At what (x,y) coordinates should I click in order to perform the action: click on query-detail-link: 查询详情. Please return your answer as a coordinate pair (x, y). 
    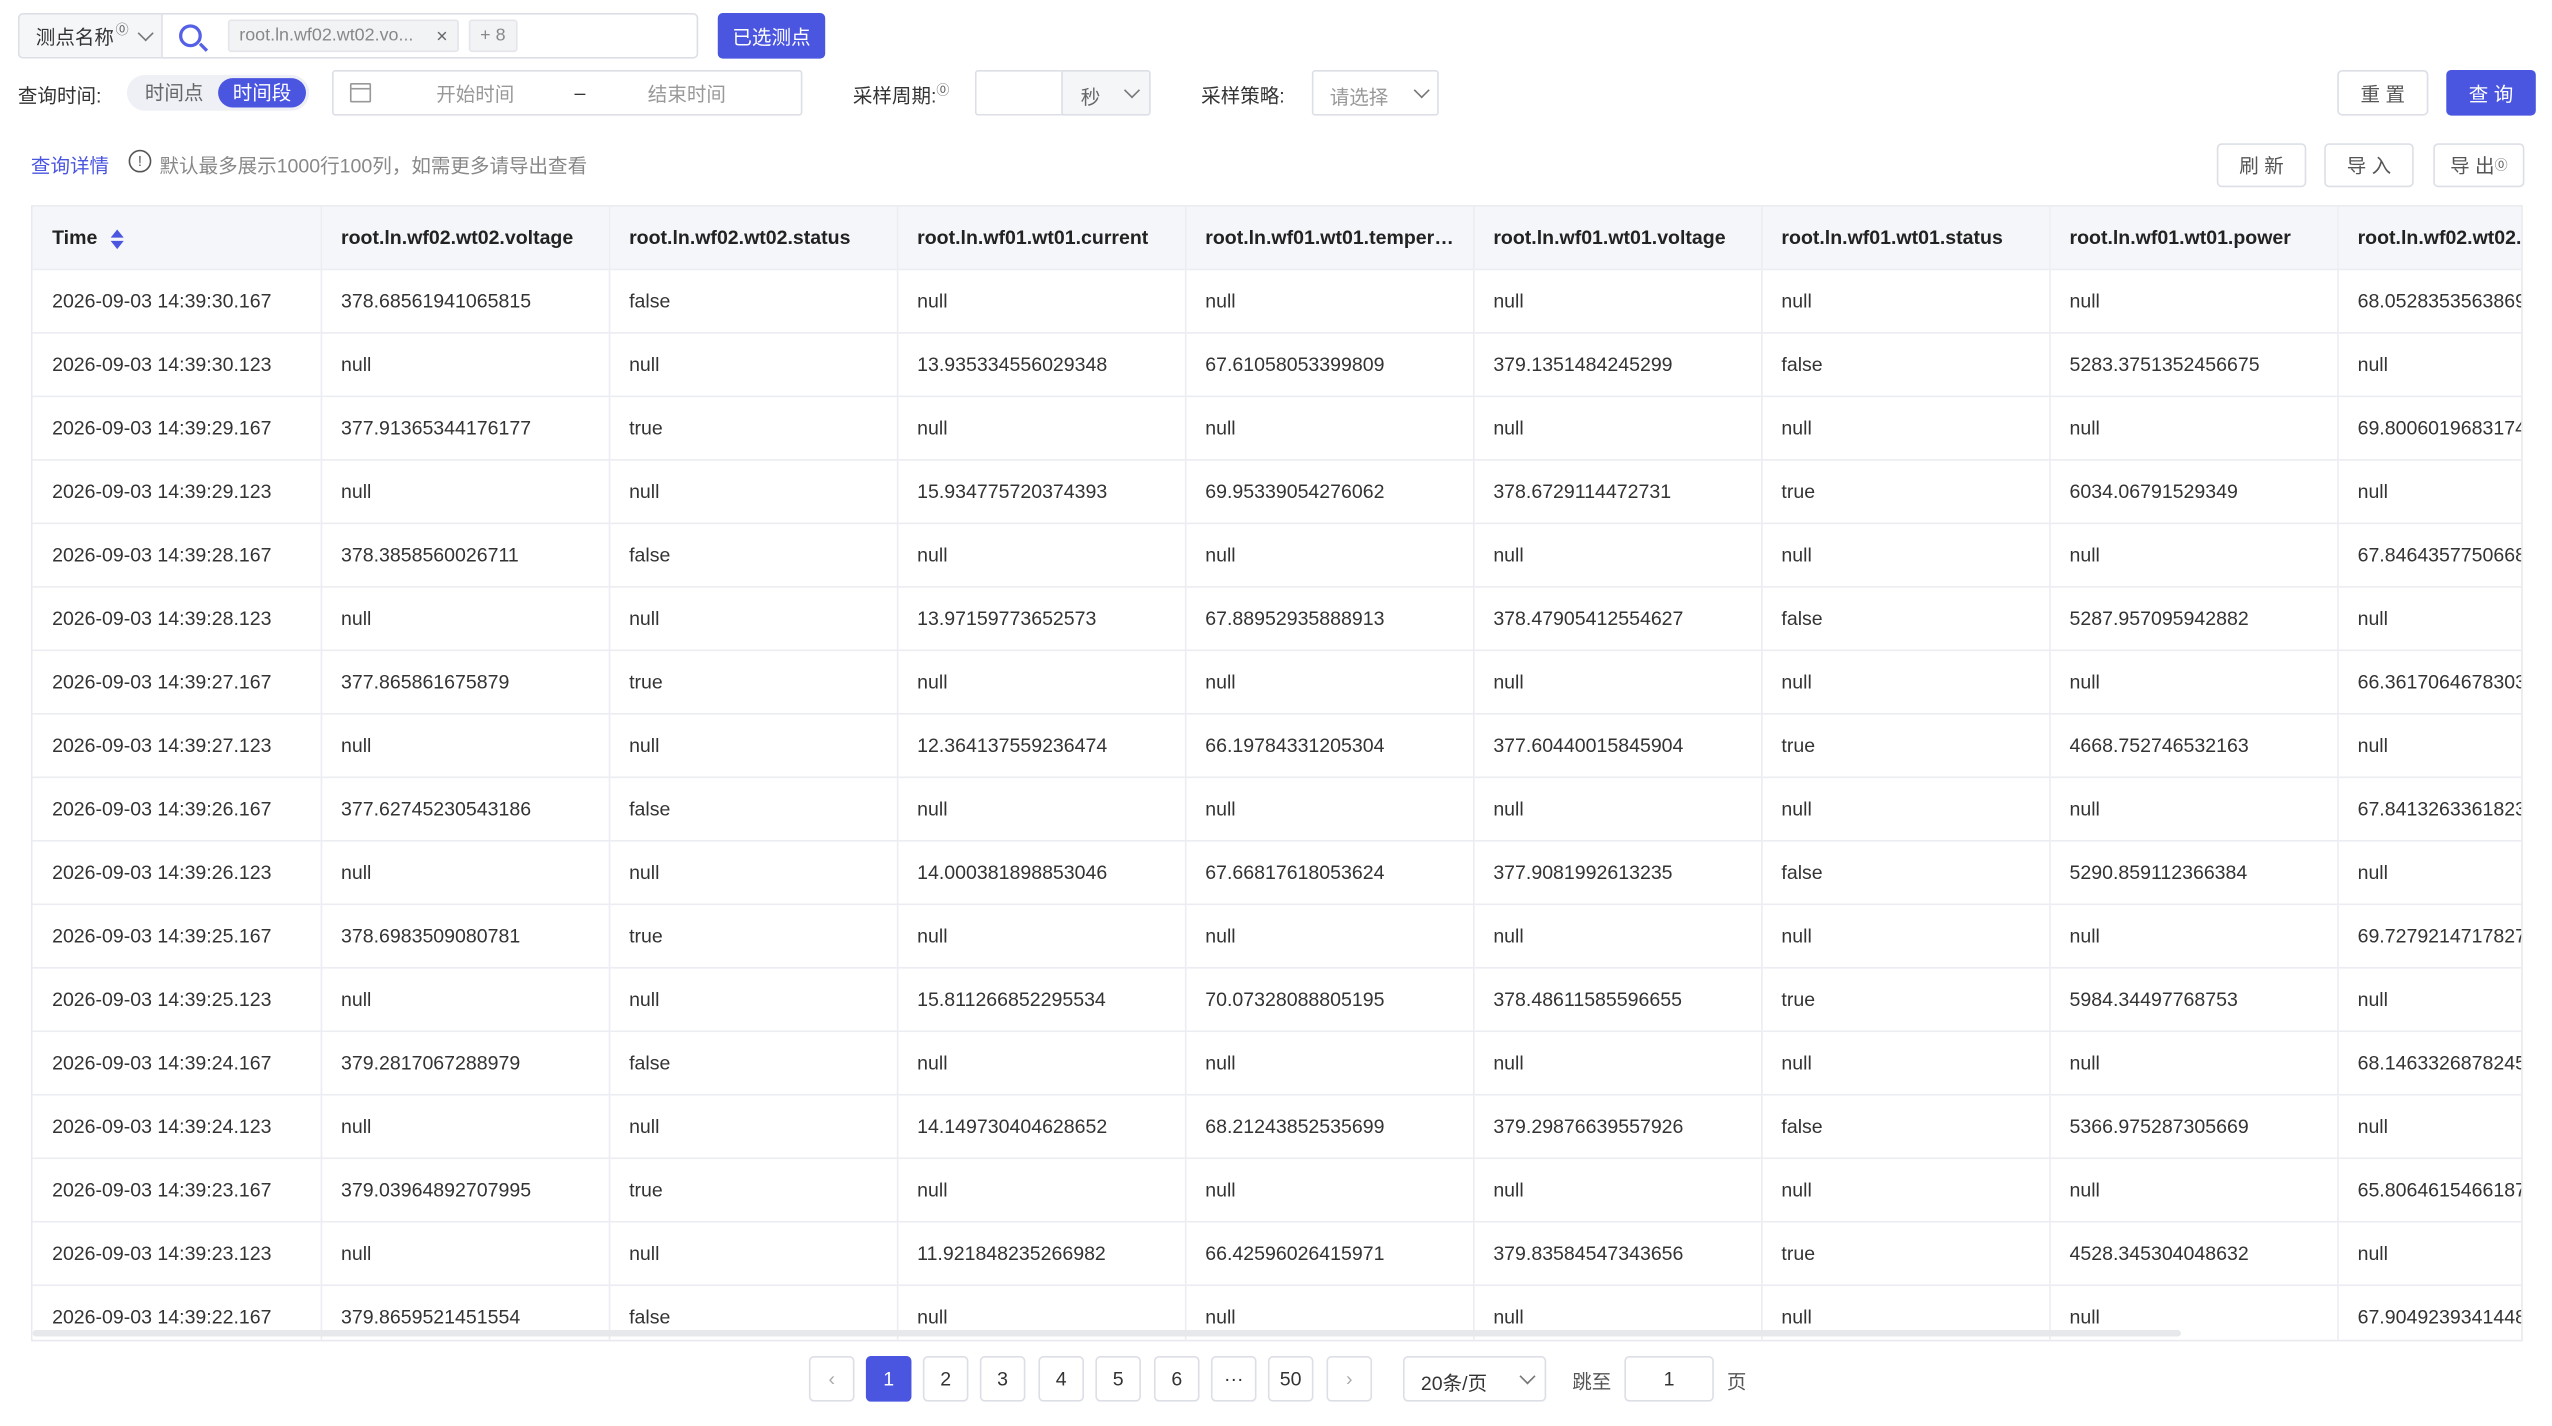
    Looking at the image, I should click on (70, 165).